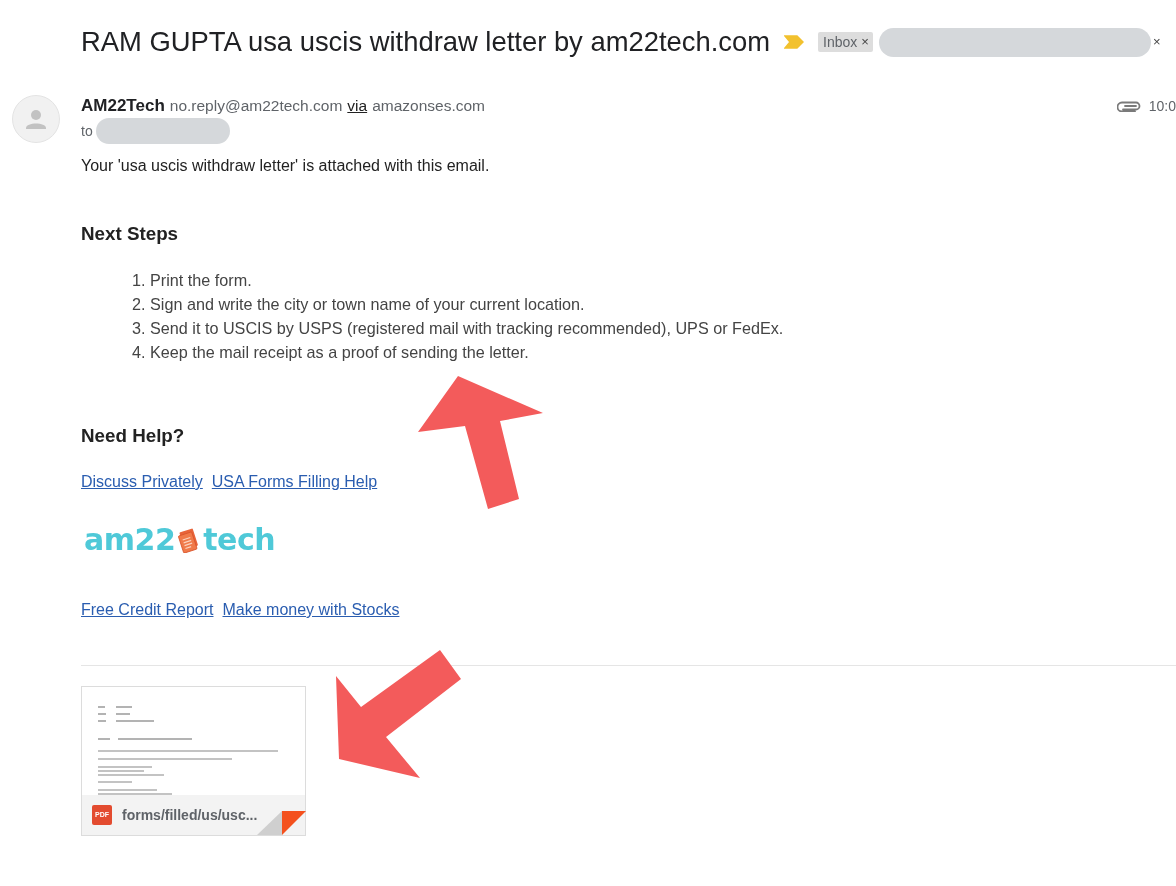 This screenshot has height=886, width=1176. I want to click on text-link: USA Forms Filling Help, so click(294, 482).